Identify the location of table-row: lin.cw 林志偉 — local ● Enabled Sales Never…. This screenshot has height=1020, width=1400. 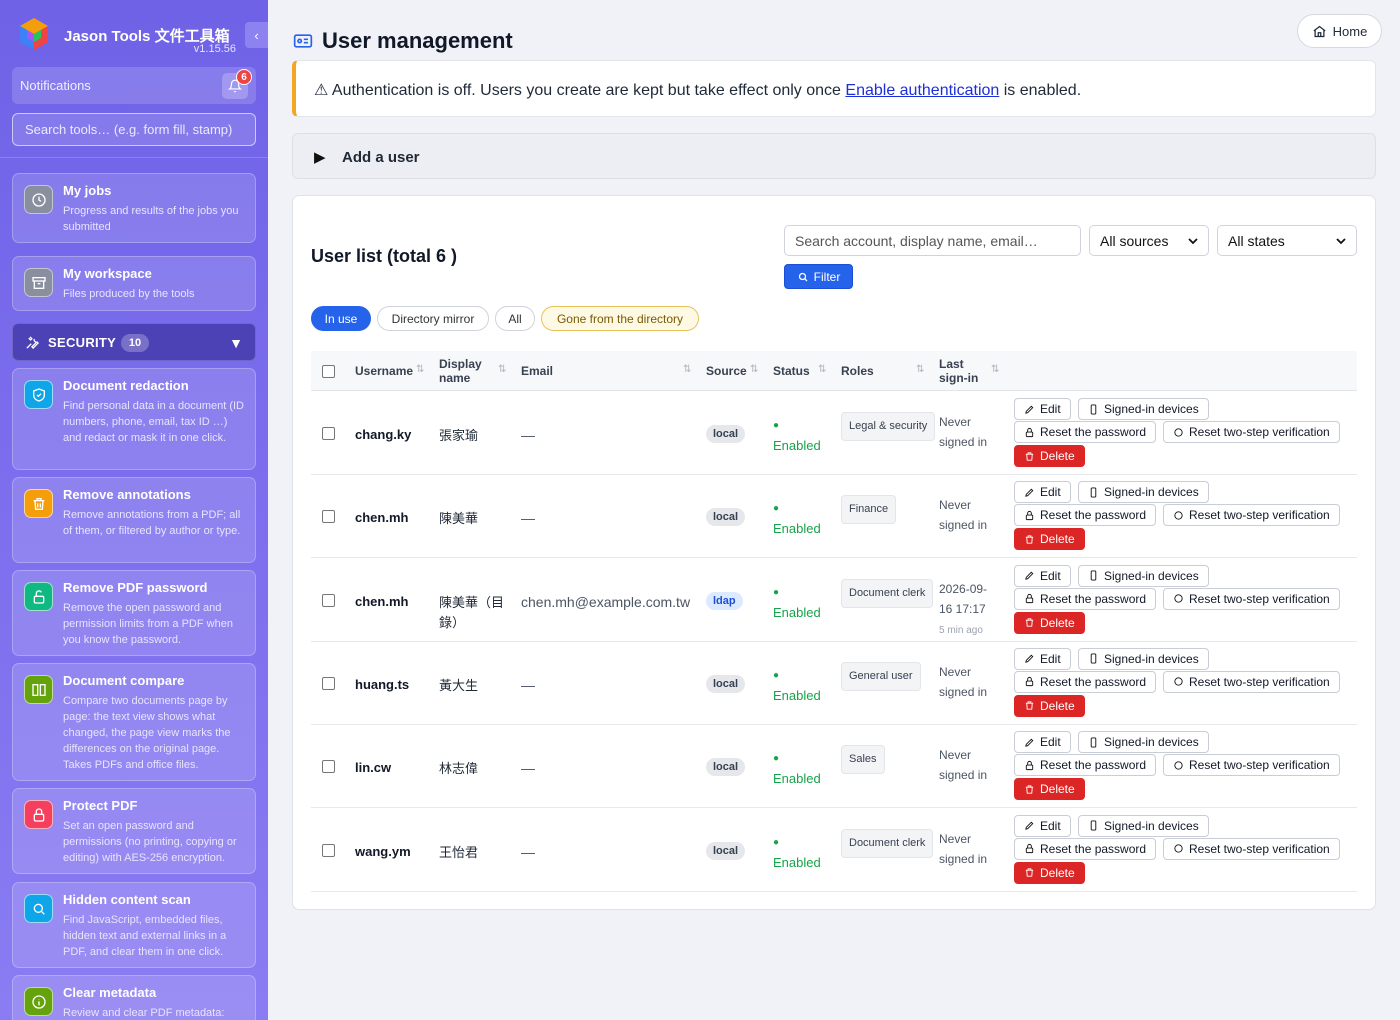
(834, 767).